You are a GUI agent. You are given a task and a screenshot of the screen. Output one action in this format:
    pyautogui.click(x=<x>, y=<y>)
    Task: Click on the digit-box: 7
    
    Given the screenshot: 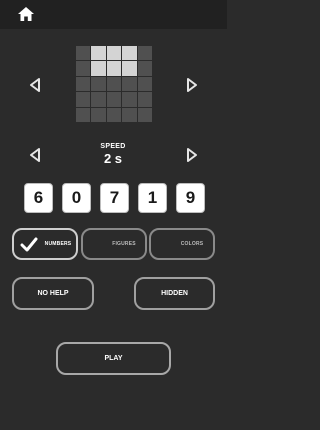 What is the action you would take?
    pyautogui.click(x=114, y=198)
    